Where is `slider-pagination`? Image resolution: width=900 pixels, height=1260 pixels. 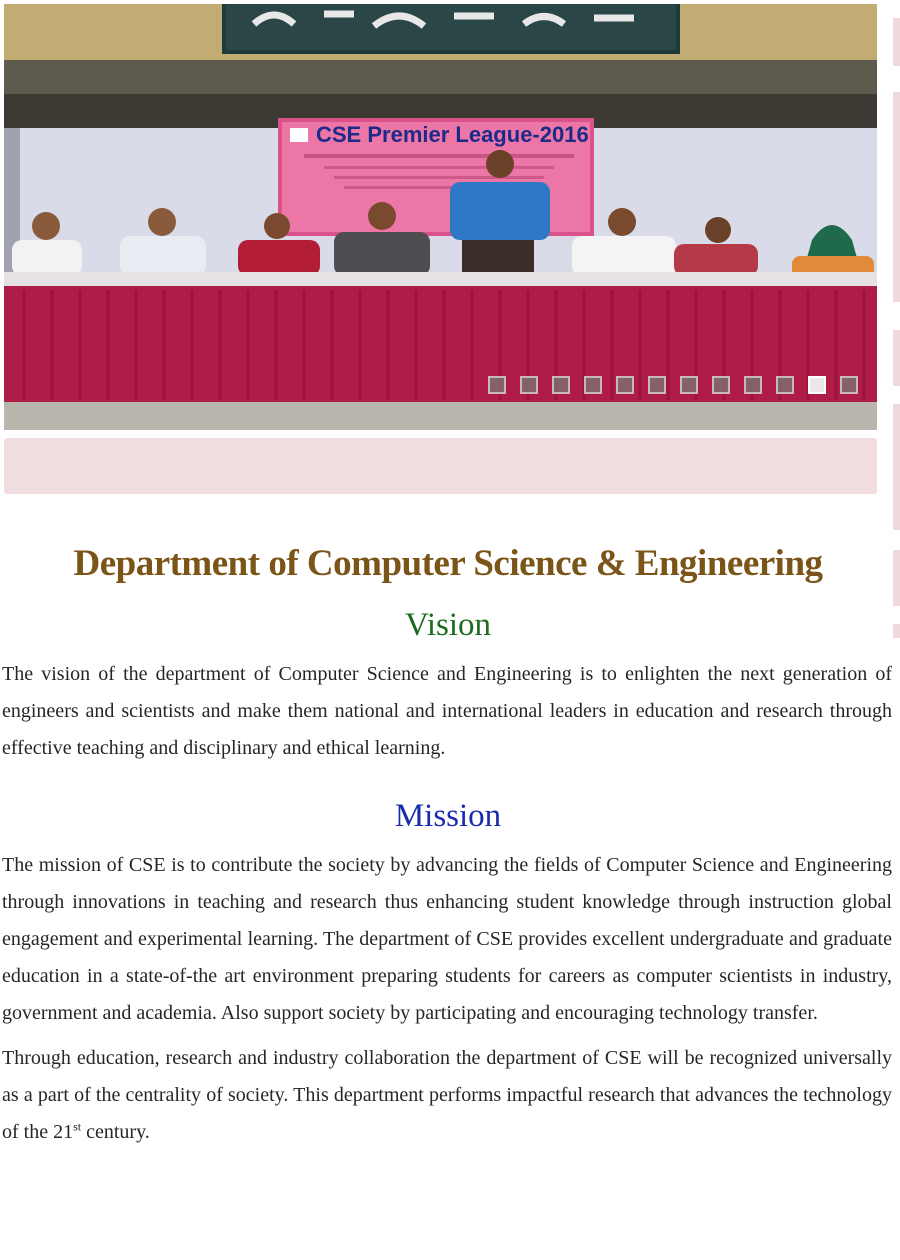
slider-pagination is located at coordinates (673, 387).